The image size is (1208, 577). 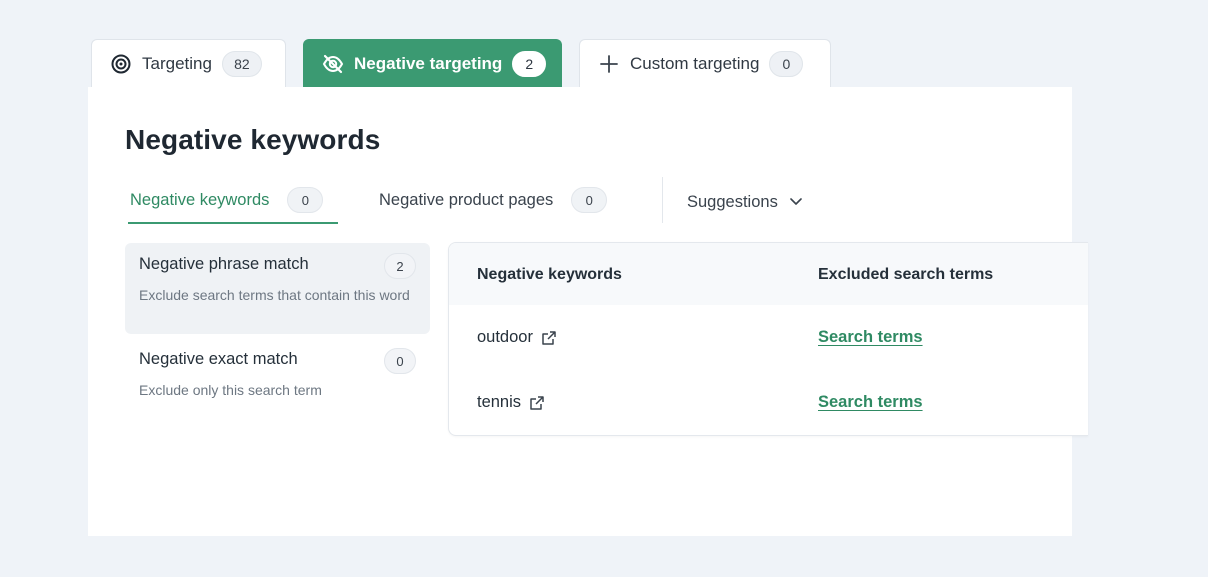 What do you see at coordinates (121, 64) in the screenshot?
I see `target-icon` at bounding box center [121, 64].